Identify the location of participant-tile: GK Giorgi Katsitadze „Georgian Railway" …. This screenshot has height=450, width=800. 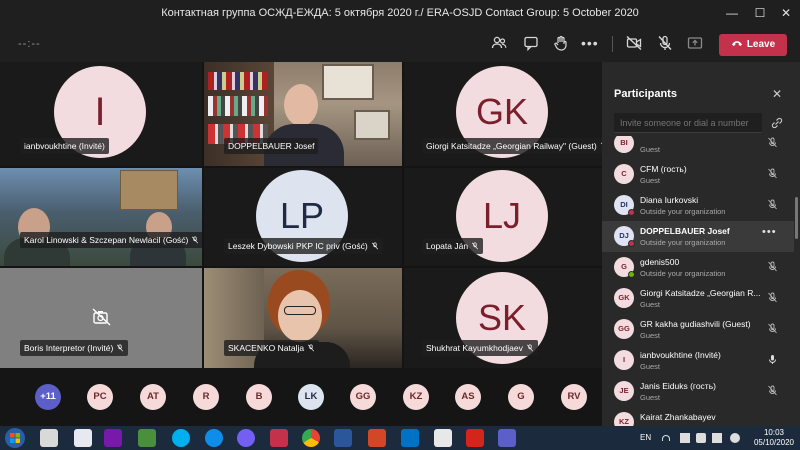
(503, 114).